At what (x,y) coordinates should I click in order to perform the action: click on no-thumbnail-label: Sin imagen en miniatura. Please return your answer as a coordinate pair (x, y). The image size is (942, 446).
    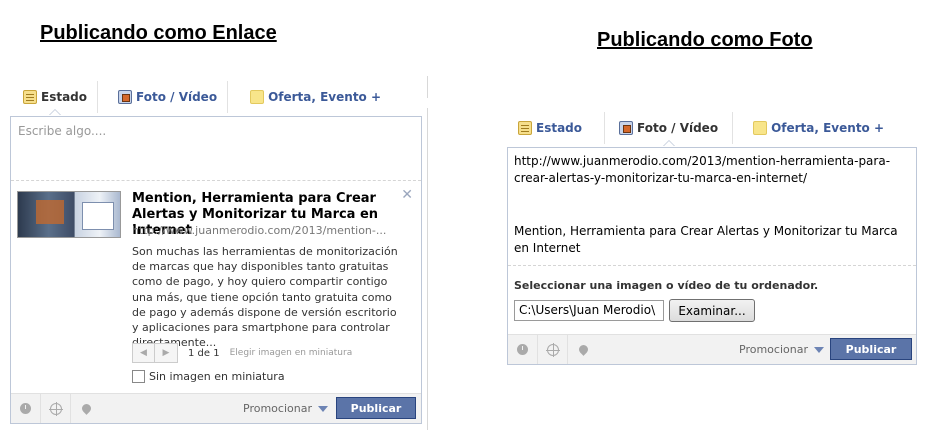
    Looking at the image, I should click on (217, 376).